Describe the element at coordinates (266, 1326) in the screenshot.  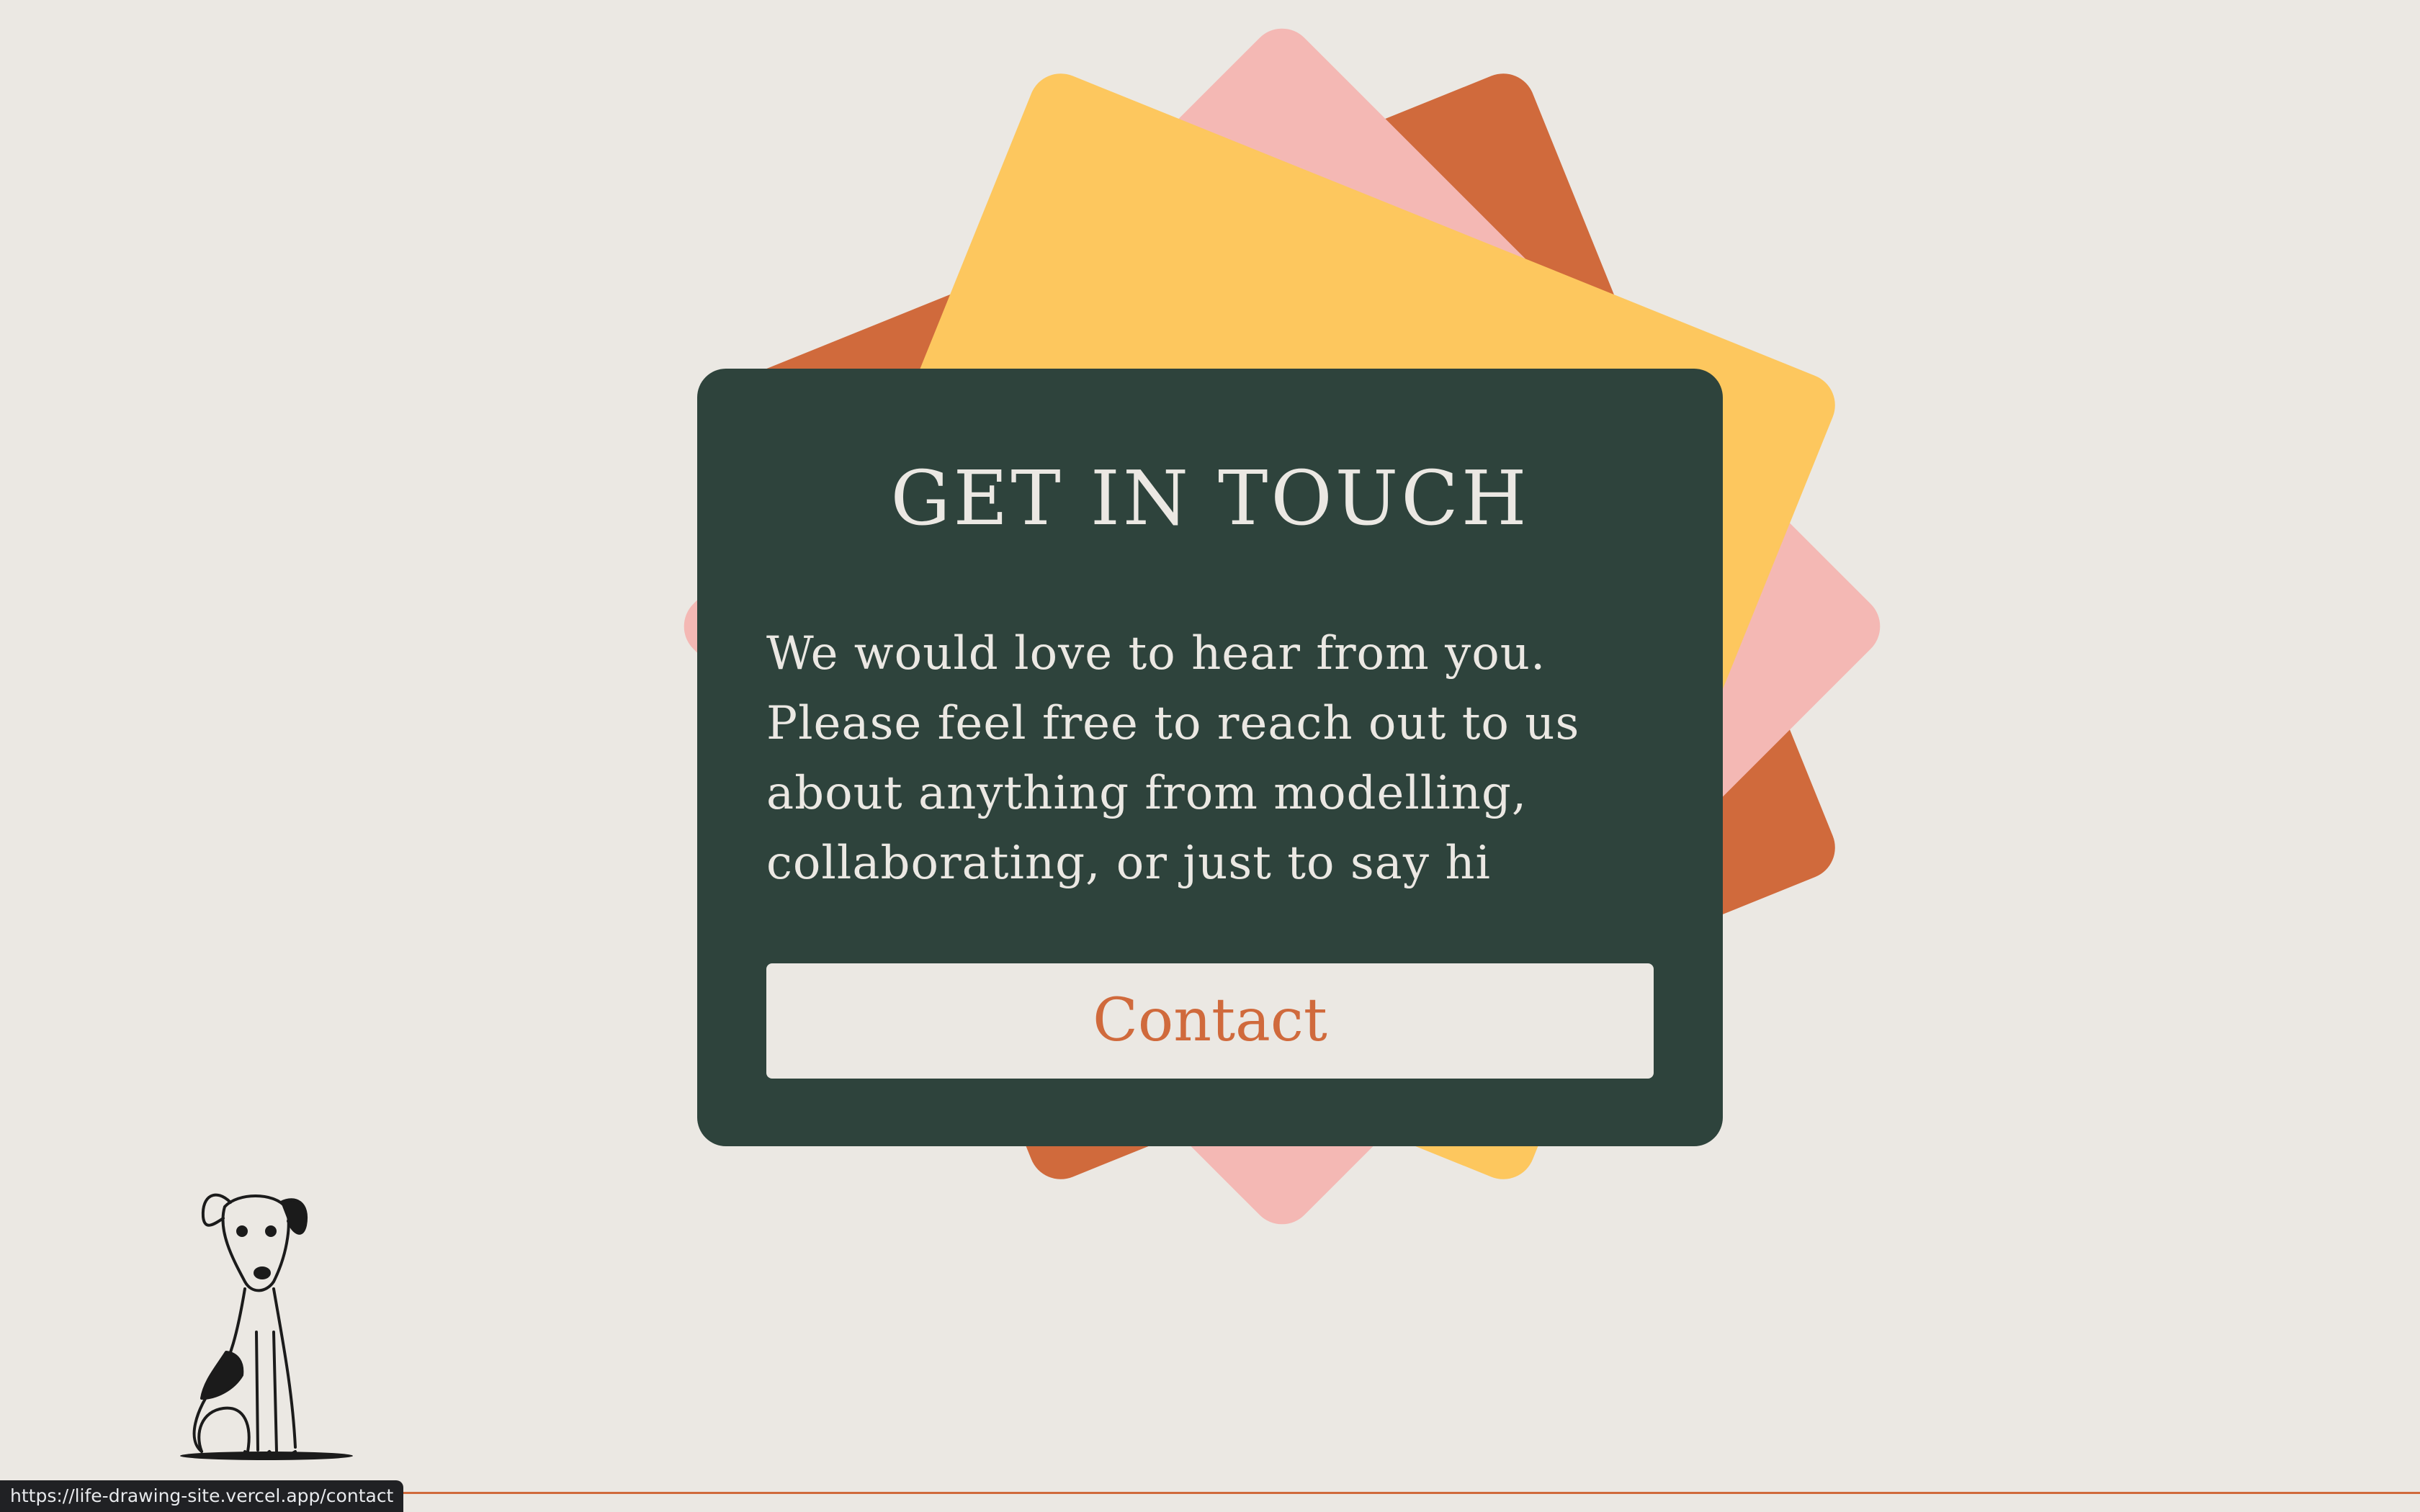
I see `dog-illustration-icon` at that location.